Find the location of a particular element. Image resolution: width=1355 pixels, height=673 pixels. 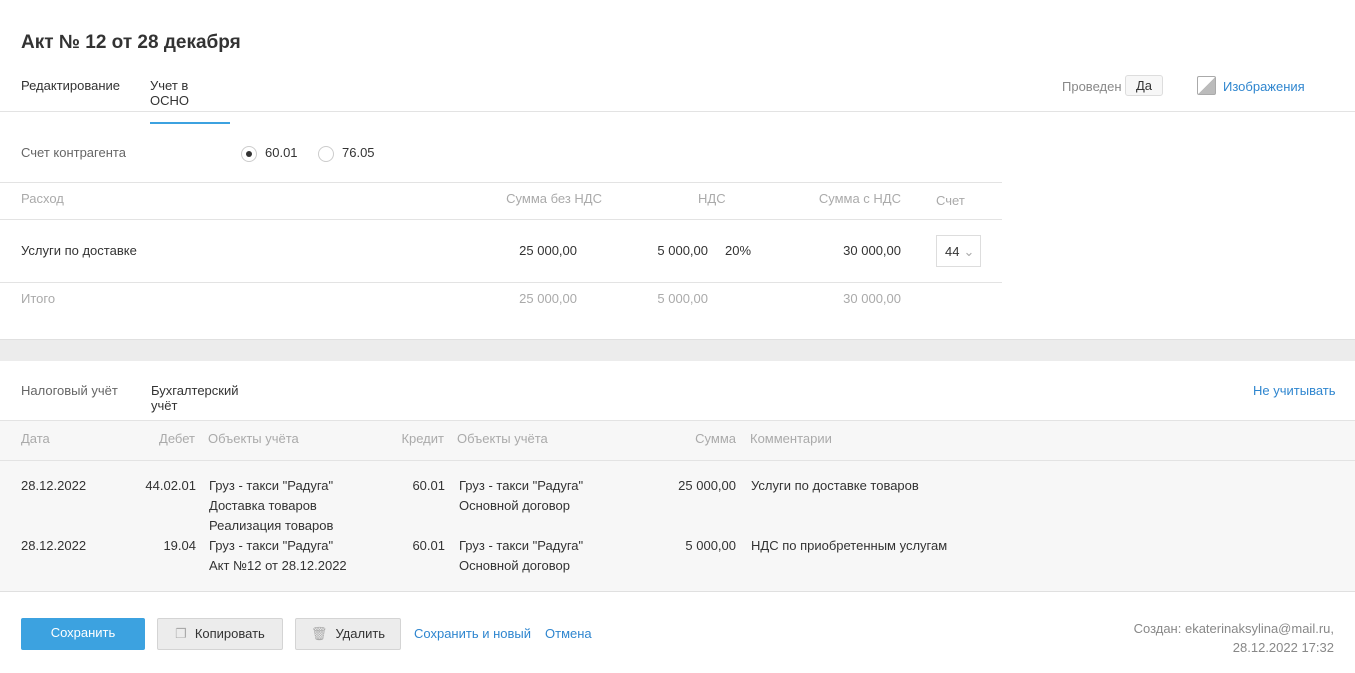

chevron-down-icon: ⌄ is located at coordinates (969, 251).